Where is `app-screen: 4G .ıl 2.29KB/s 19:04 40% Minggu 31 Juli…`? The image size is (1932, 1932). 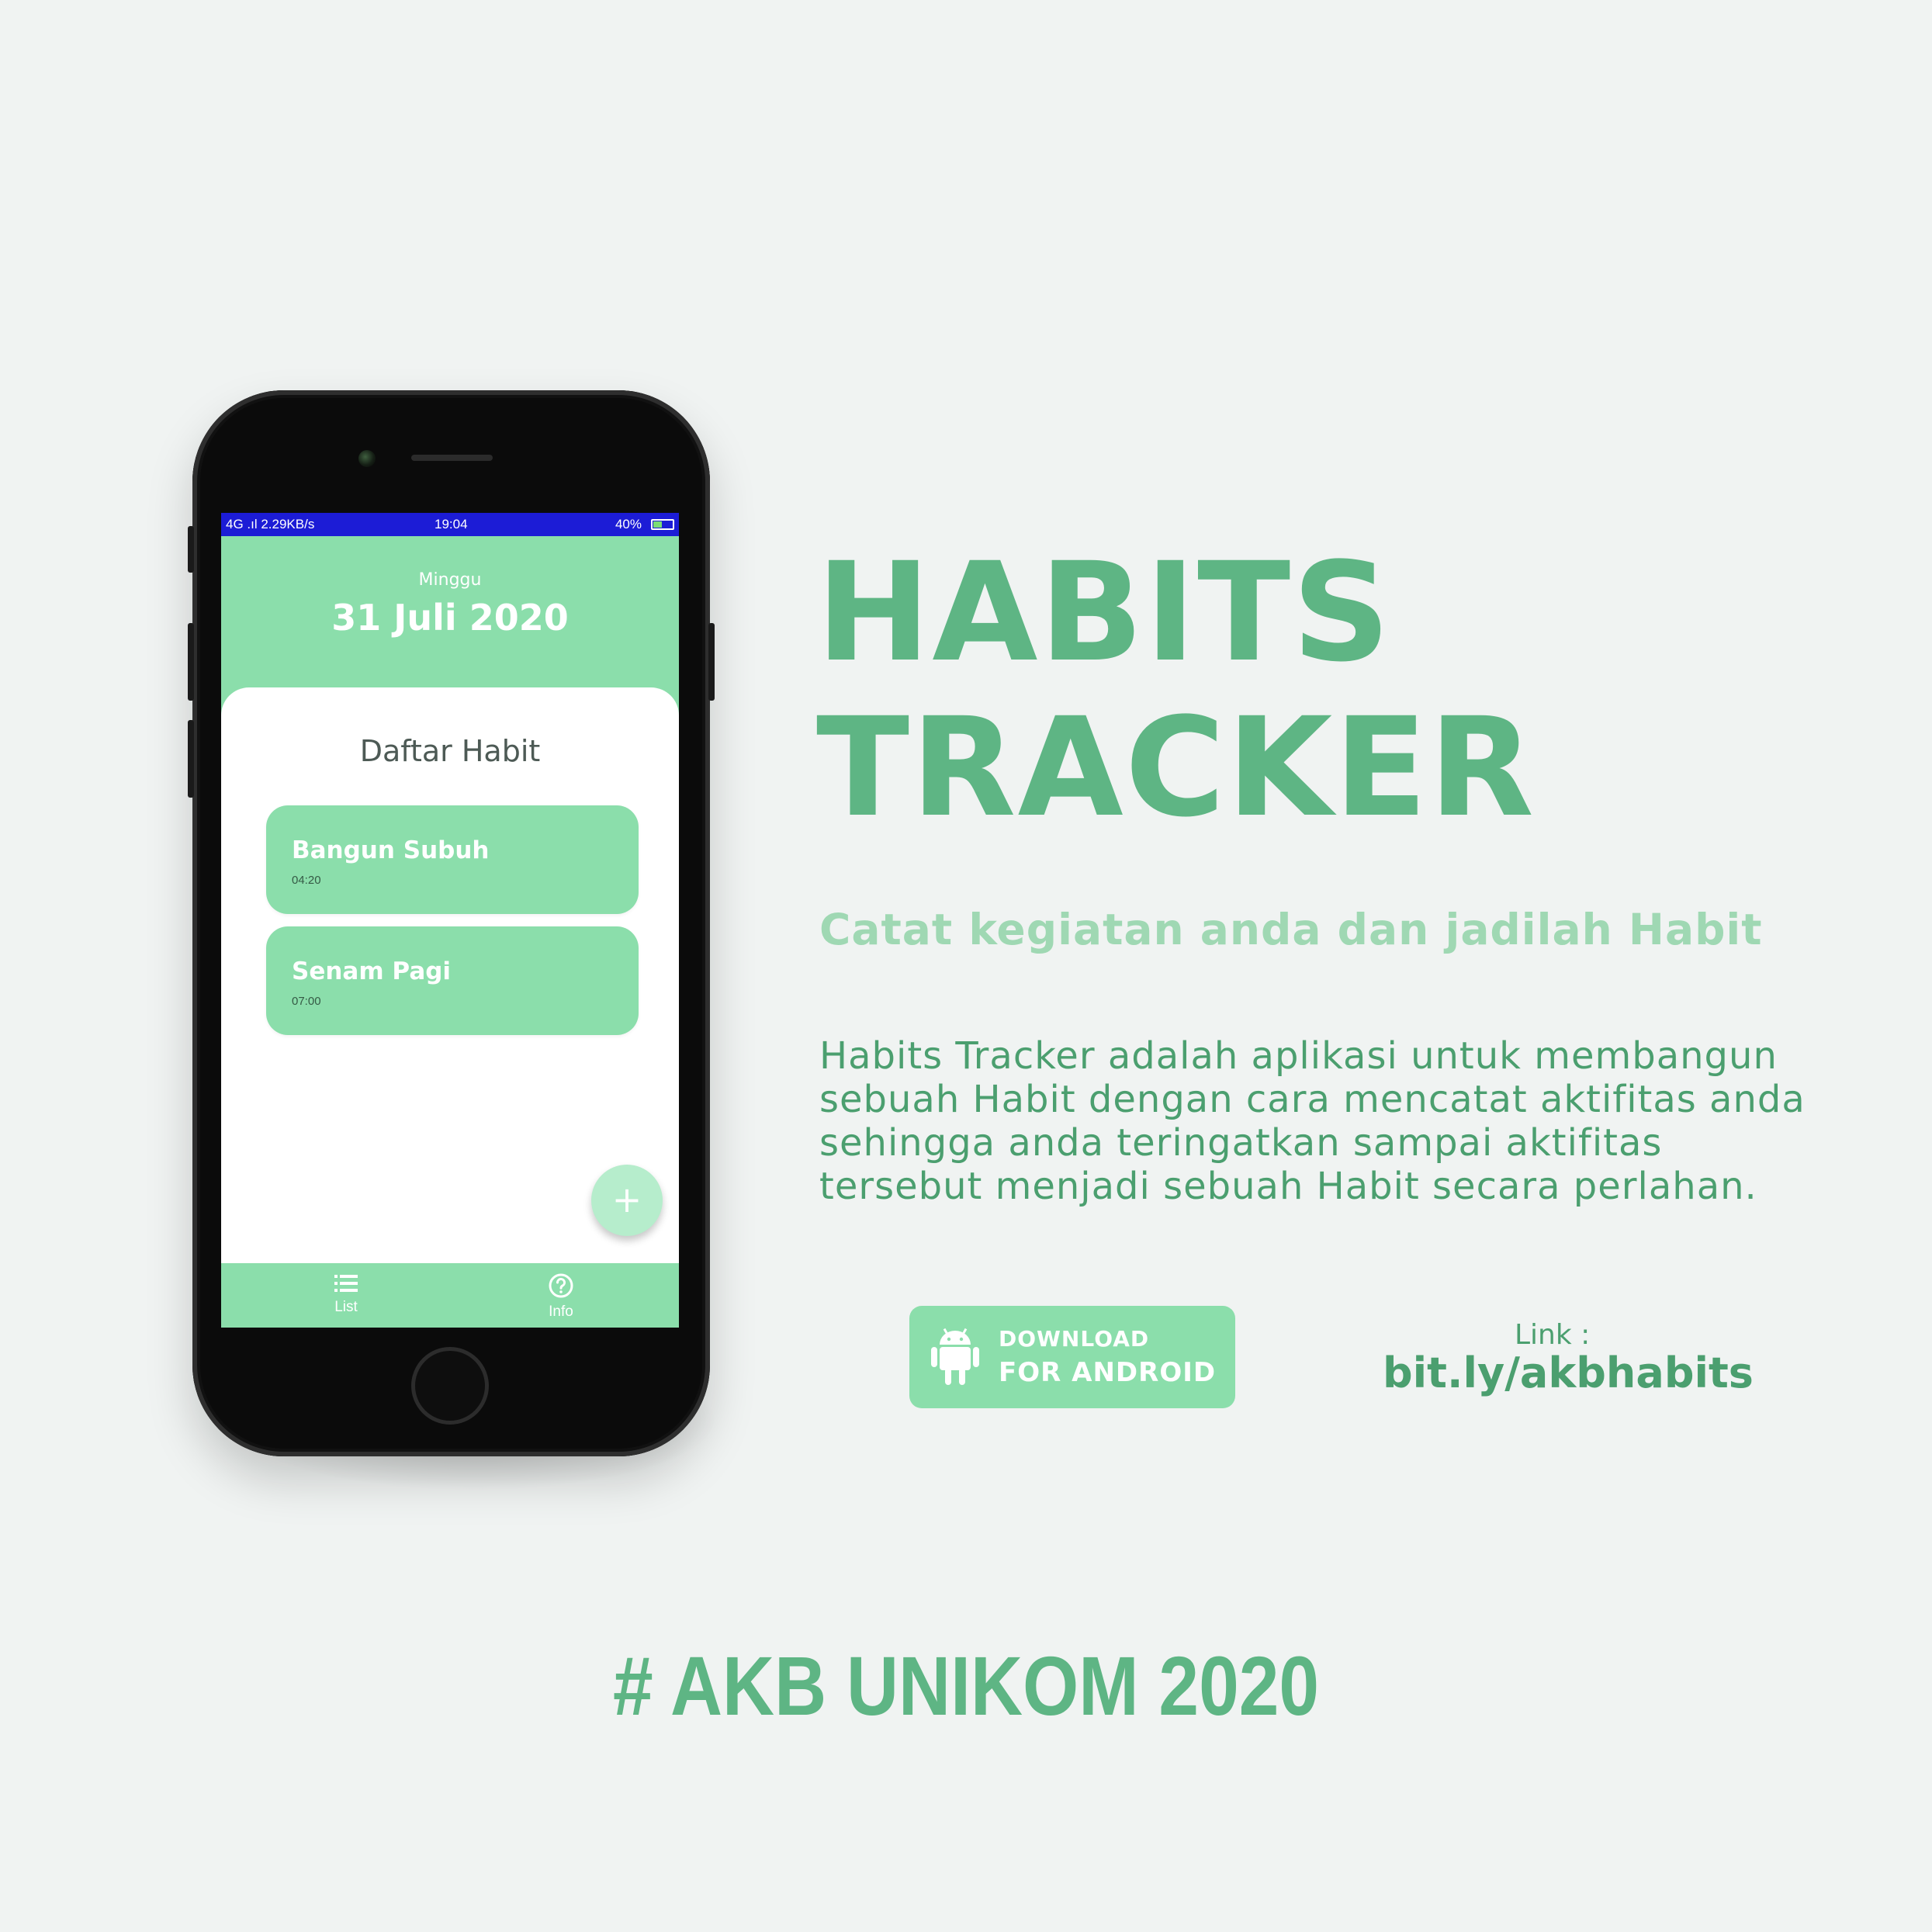 app-screen: 4G .ıl 2.29KB/s 19:04 40% Minggu 31 Juli… is located at coordinates (450, 920).